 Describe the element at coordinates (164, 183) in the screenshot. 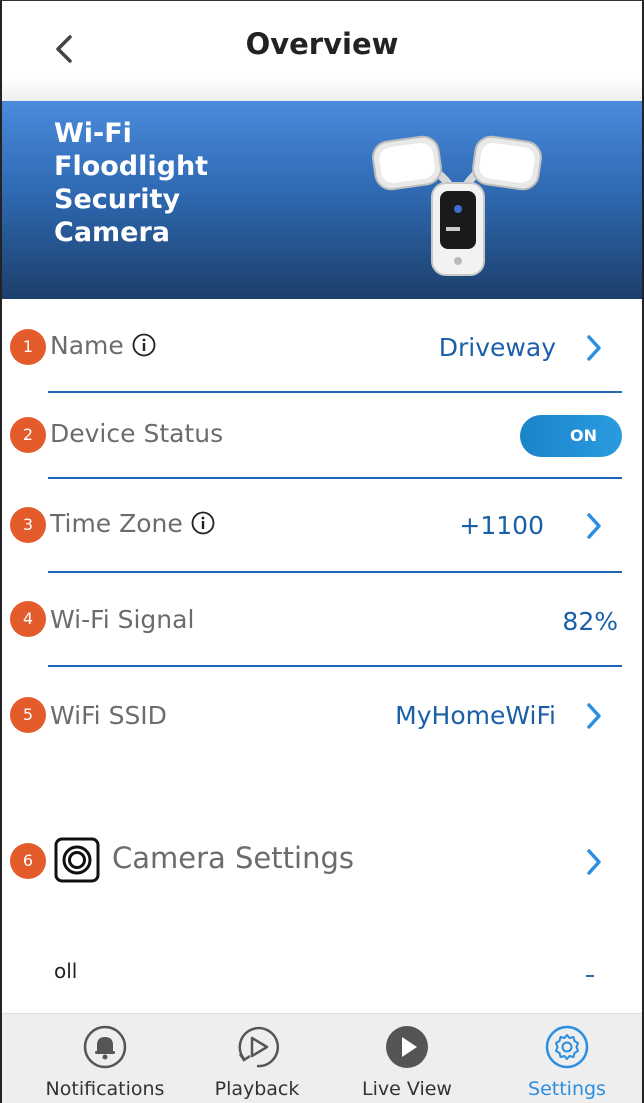

I see `device-model-title: Wi-Fi Floodlight Security Camera` at that location.